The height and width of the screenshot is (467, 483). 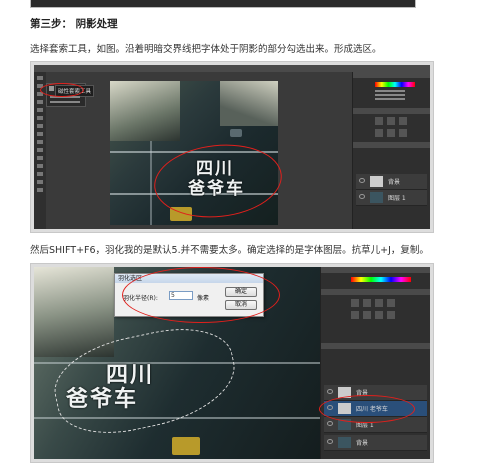 What do you see at coordinates (397, 198) in the screenshot?
I see `layer-name: 图层 1` at bounding box center [397, 198].